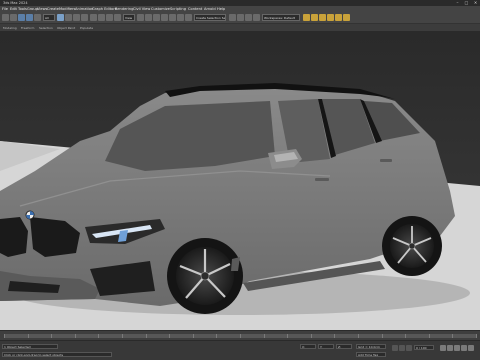 This screenshot has height=360, width=480. Describe the element at coordinates (210, 17) in the screenshot. I see `named-selection-dropdown: Create Selection Set` at that location.